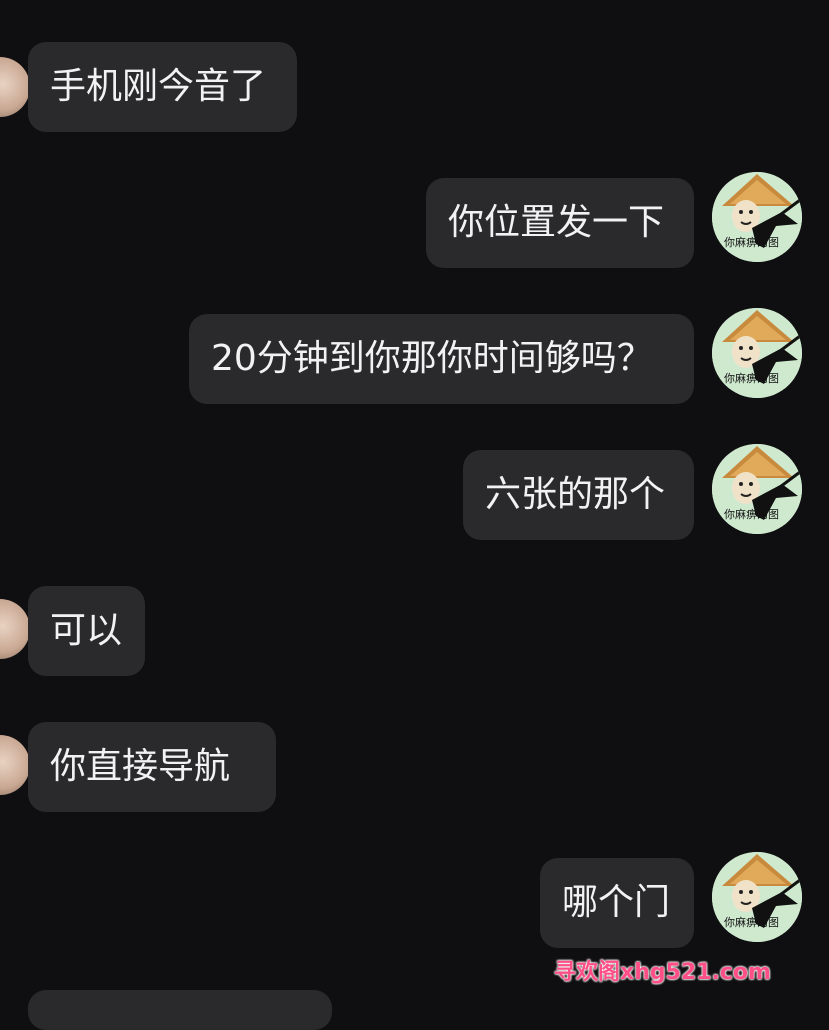 Image resolution: width=829 pixels, height=1030 pixels. What do you see at coordinates (662, 972) in the screenshot?
I see `watermark-text: 寻欢阁xhg521.com` at bounding box center [662, 972].